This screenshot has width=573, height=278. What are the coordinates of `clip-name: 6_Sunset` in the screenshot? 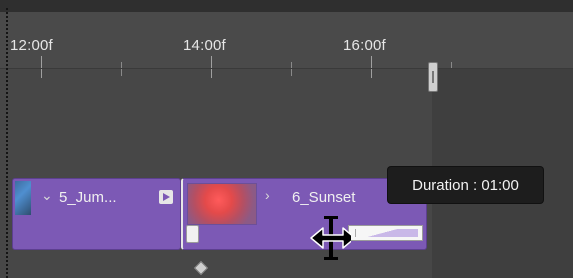 It's located at (324, 197).